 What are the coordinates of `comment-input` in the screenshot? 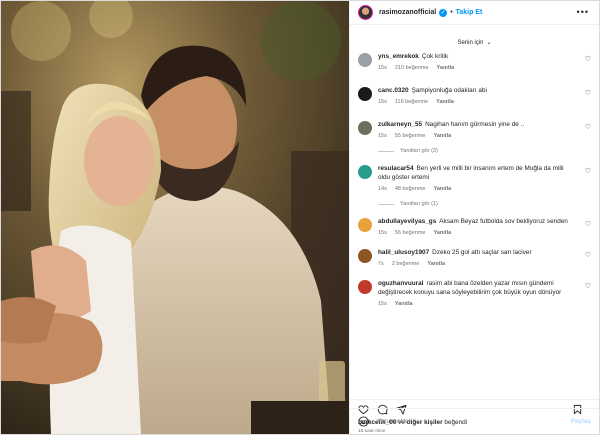 It's located at (474, 421).